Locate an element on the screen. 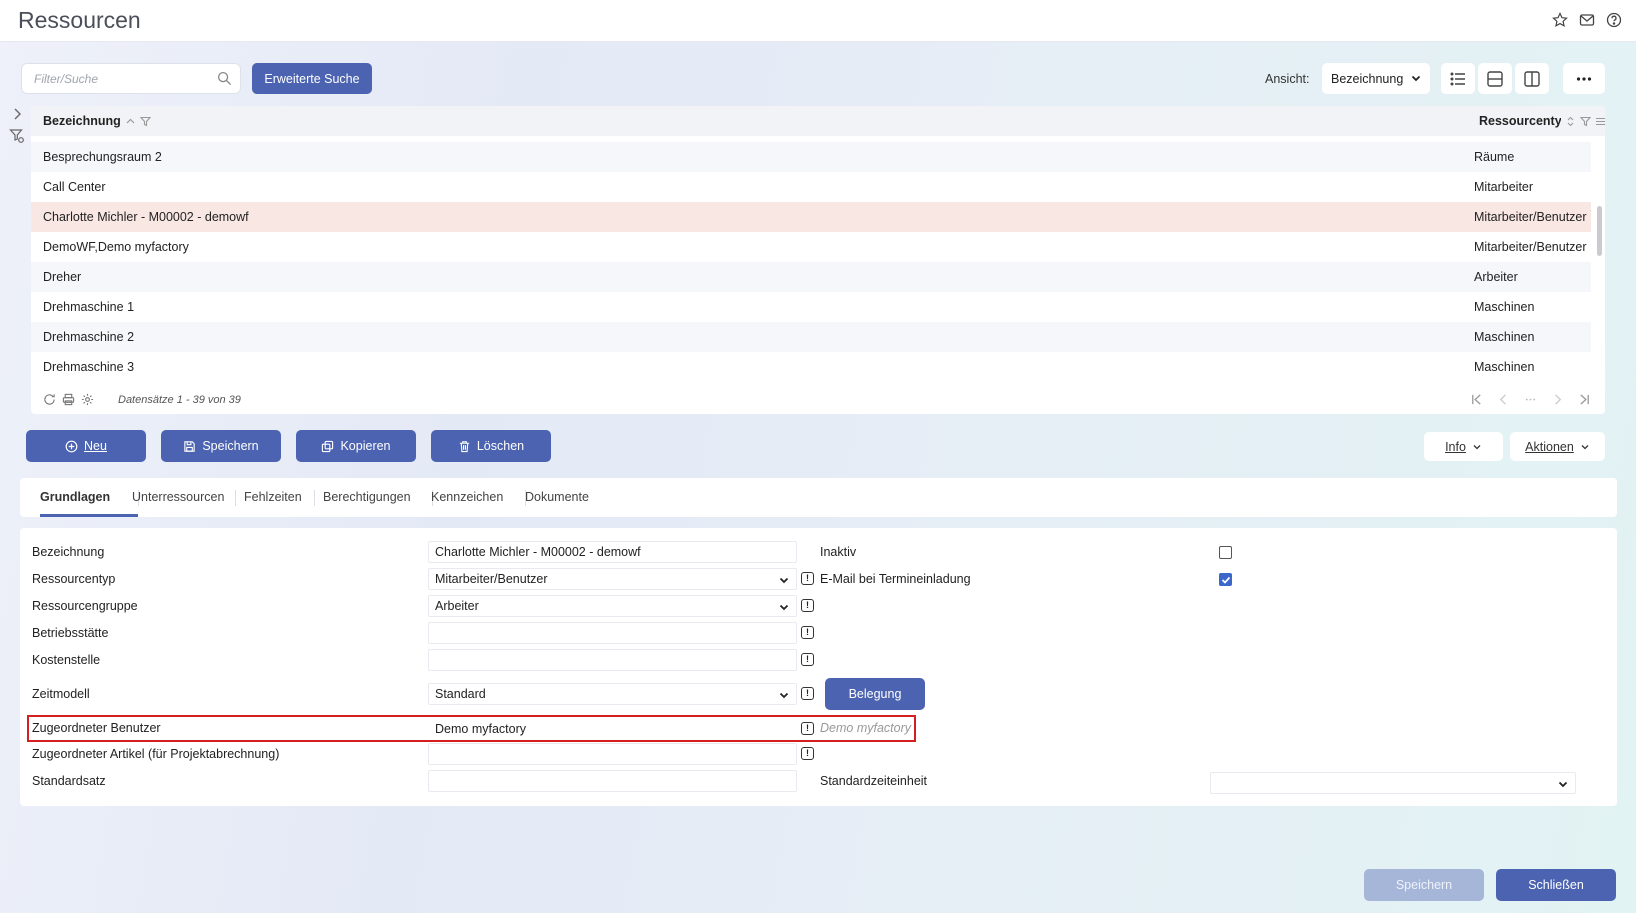 The height and width of the screenshot is (913, 1636). next-page-icon is located at coordinates (1557, 399).